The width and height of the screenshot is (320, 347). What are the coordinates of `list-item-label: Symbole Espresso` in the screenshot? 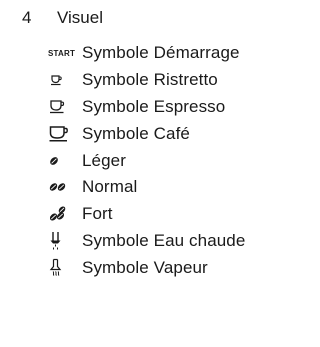 It's located at (154, 106).